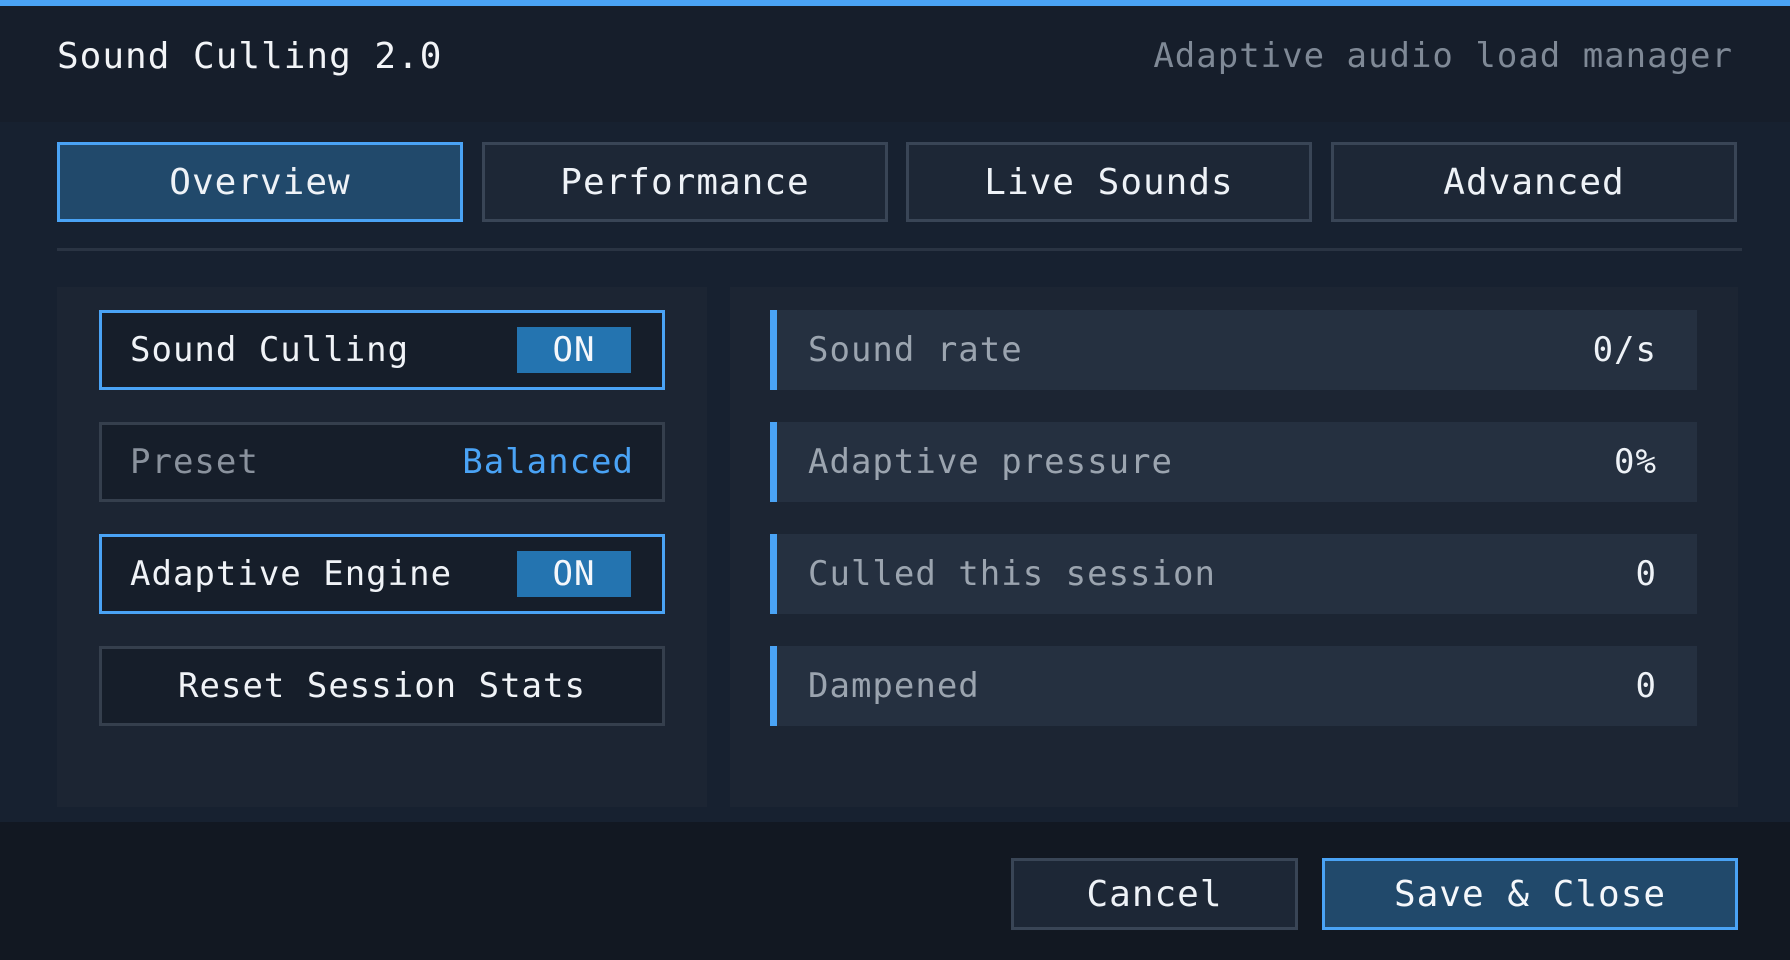 Image resolution: width=1790 pixels, height=960 pixels. What do you see at coordinates (1012, 574) in the screenshot?
I see `stat-label: Culled this session` at bounding box center [1012, 574].